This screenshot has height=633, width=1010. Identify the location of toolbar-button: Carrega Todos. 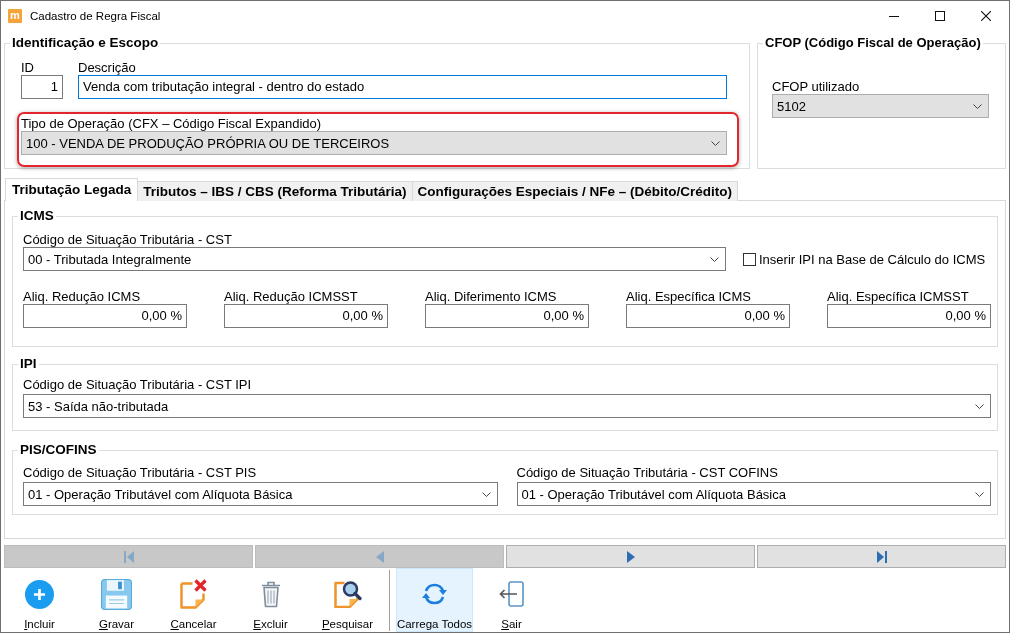
(434, 600).